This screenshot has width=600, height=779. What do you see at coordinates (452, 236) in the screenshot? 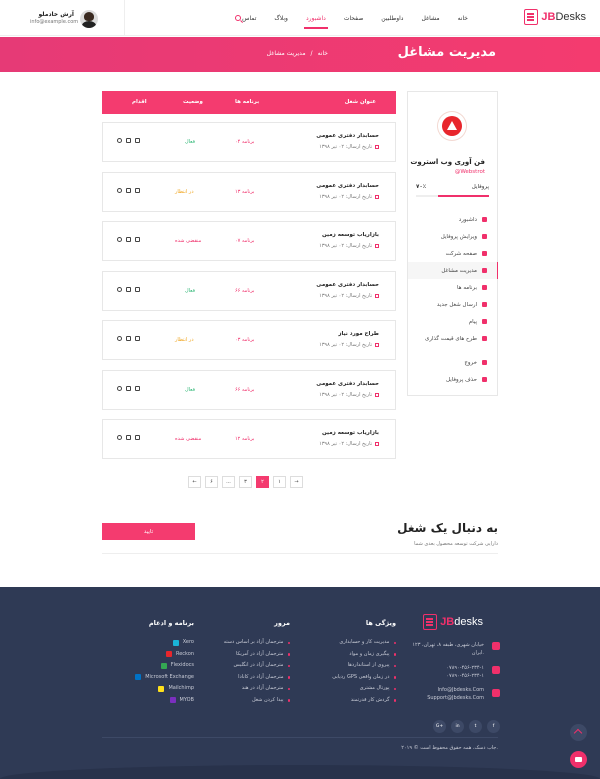
I see `sidebar-item: ویرایش پروفایل` at bounding box center [452, 236].